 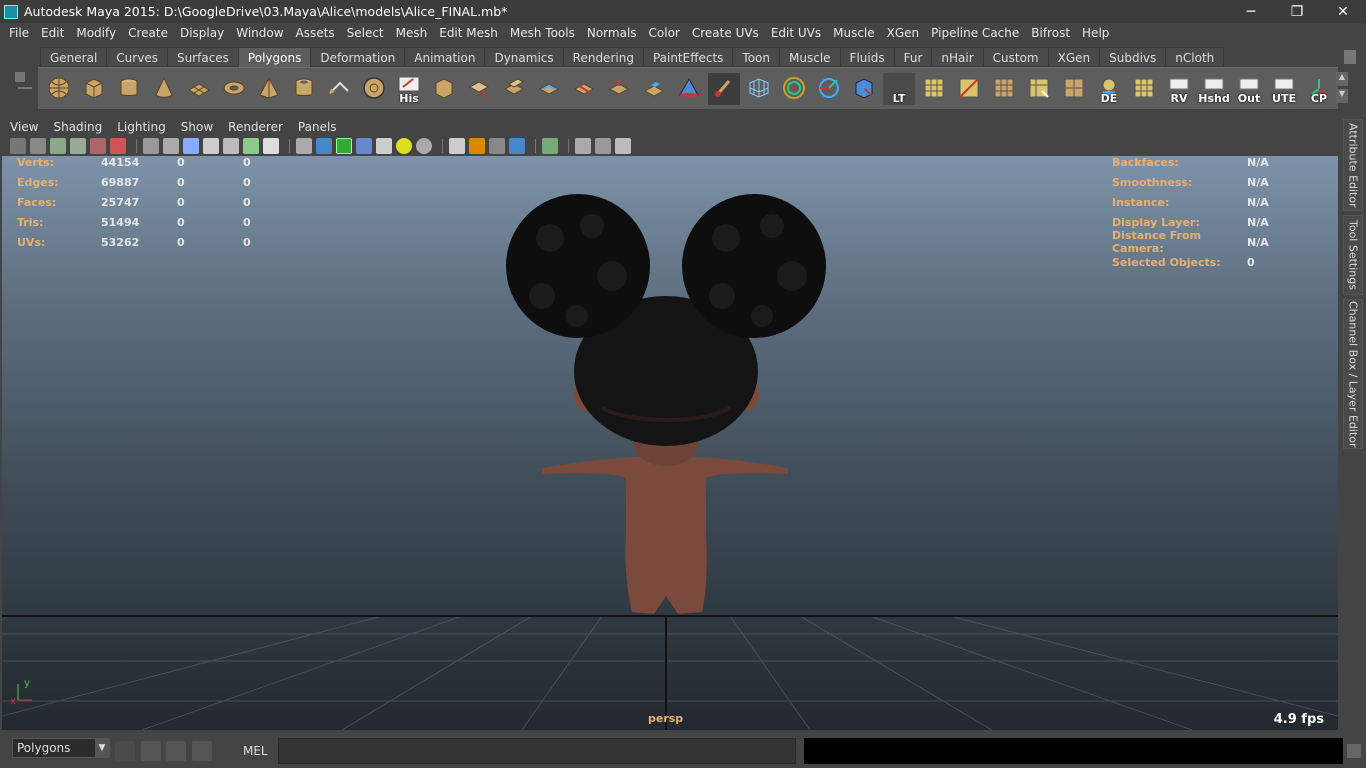 I want to click on uv-unfold-icon, so click(x=969, y=89).